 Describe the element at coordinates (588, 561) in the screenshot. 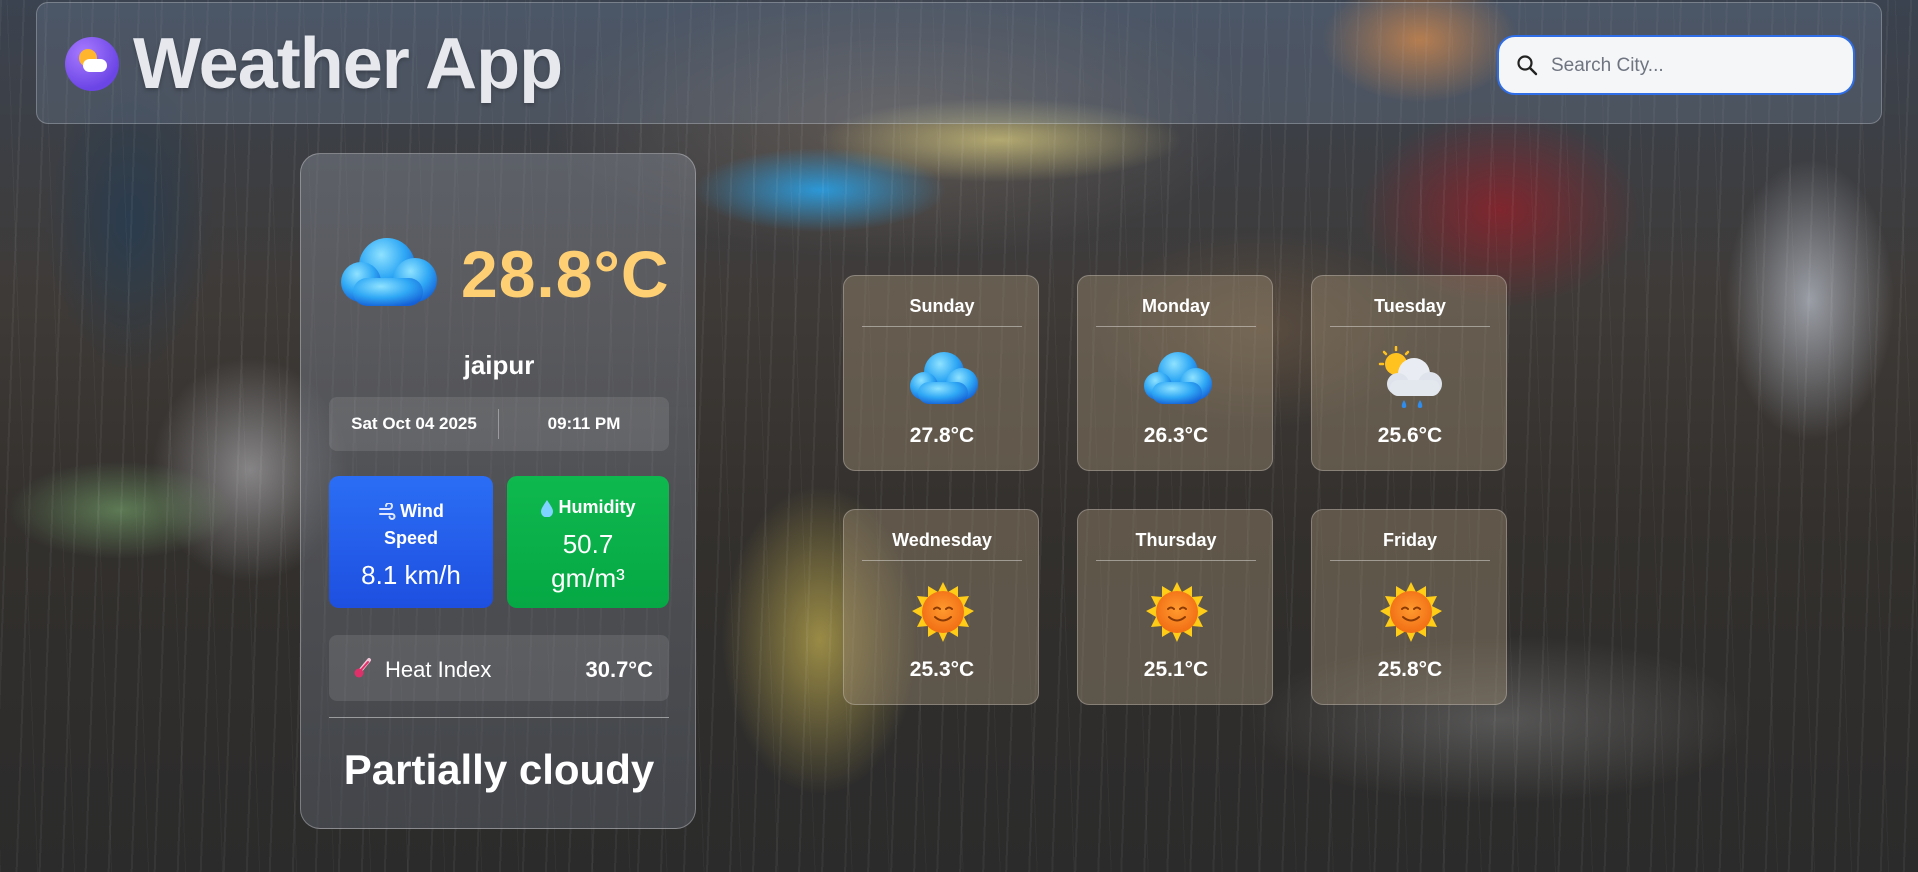

I see `humidity-value: 50.7 gm/m³` at that location.